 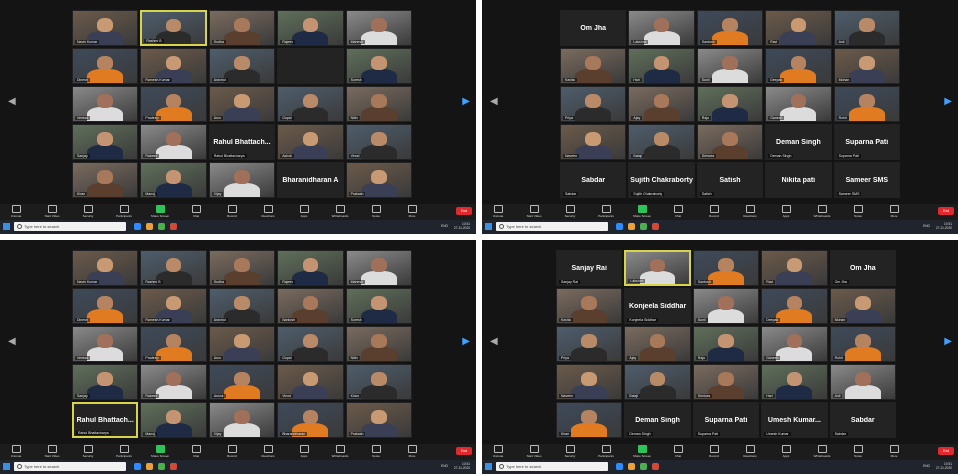 I want to click on office-icon, so click(x=173, y=466).